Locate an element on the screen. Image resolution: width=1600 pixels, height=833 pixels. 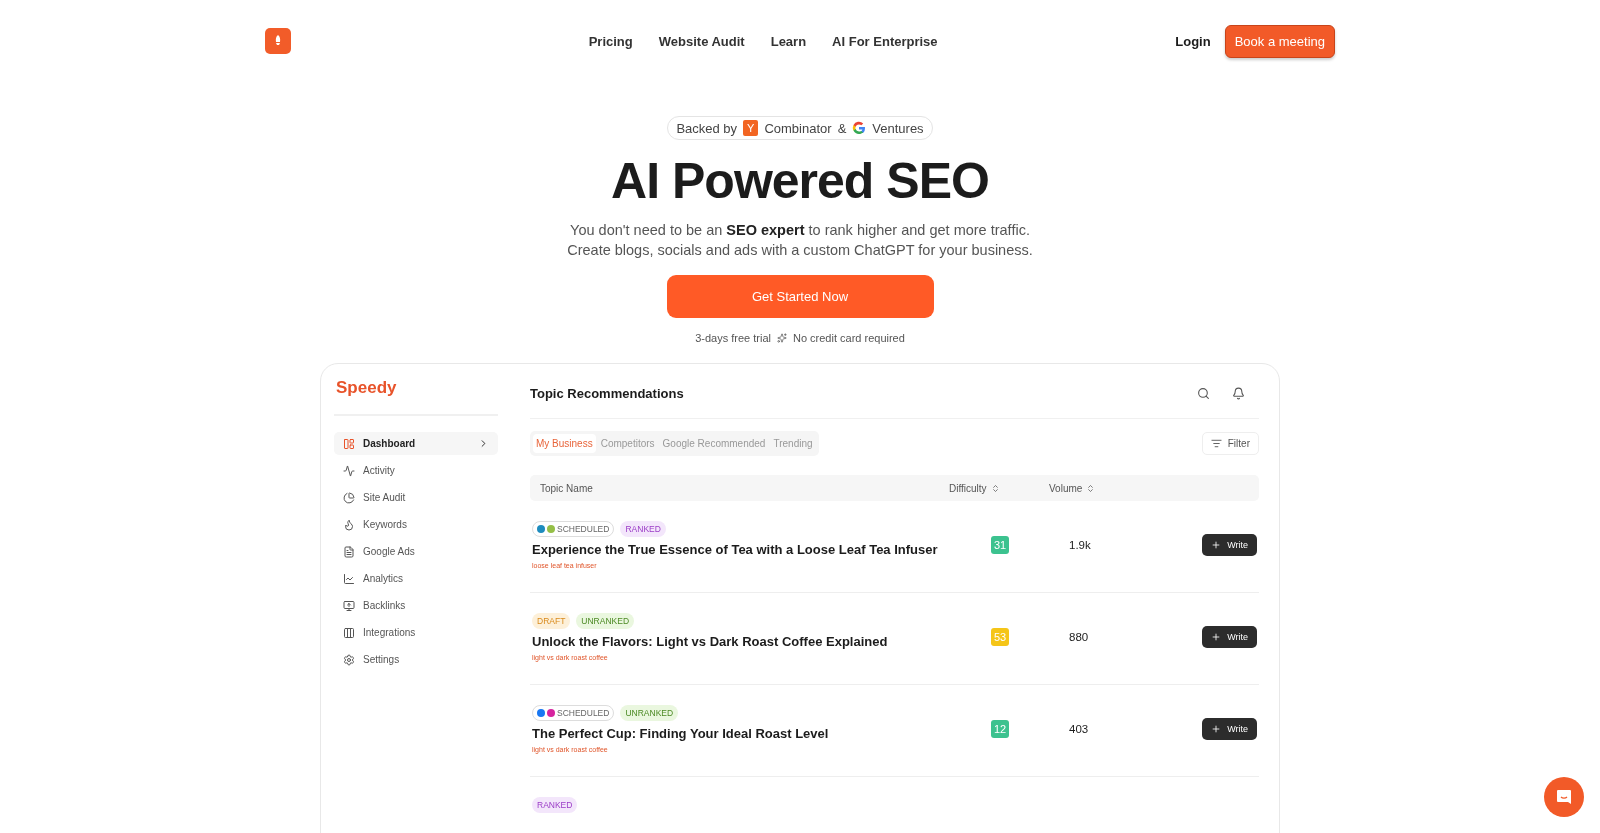
column-header: Difficulty is located at coordinates (968, 488).